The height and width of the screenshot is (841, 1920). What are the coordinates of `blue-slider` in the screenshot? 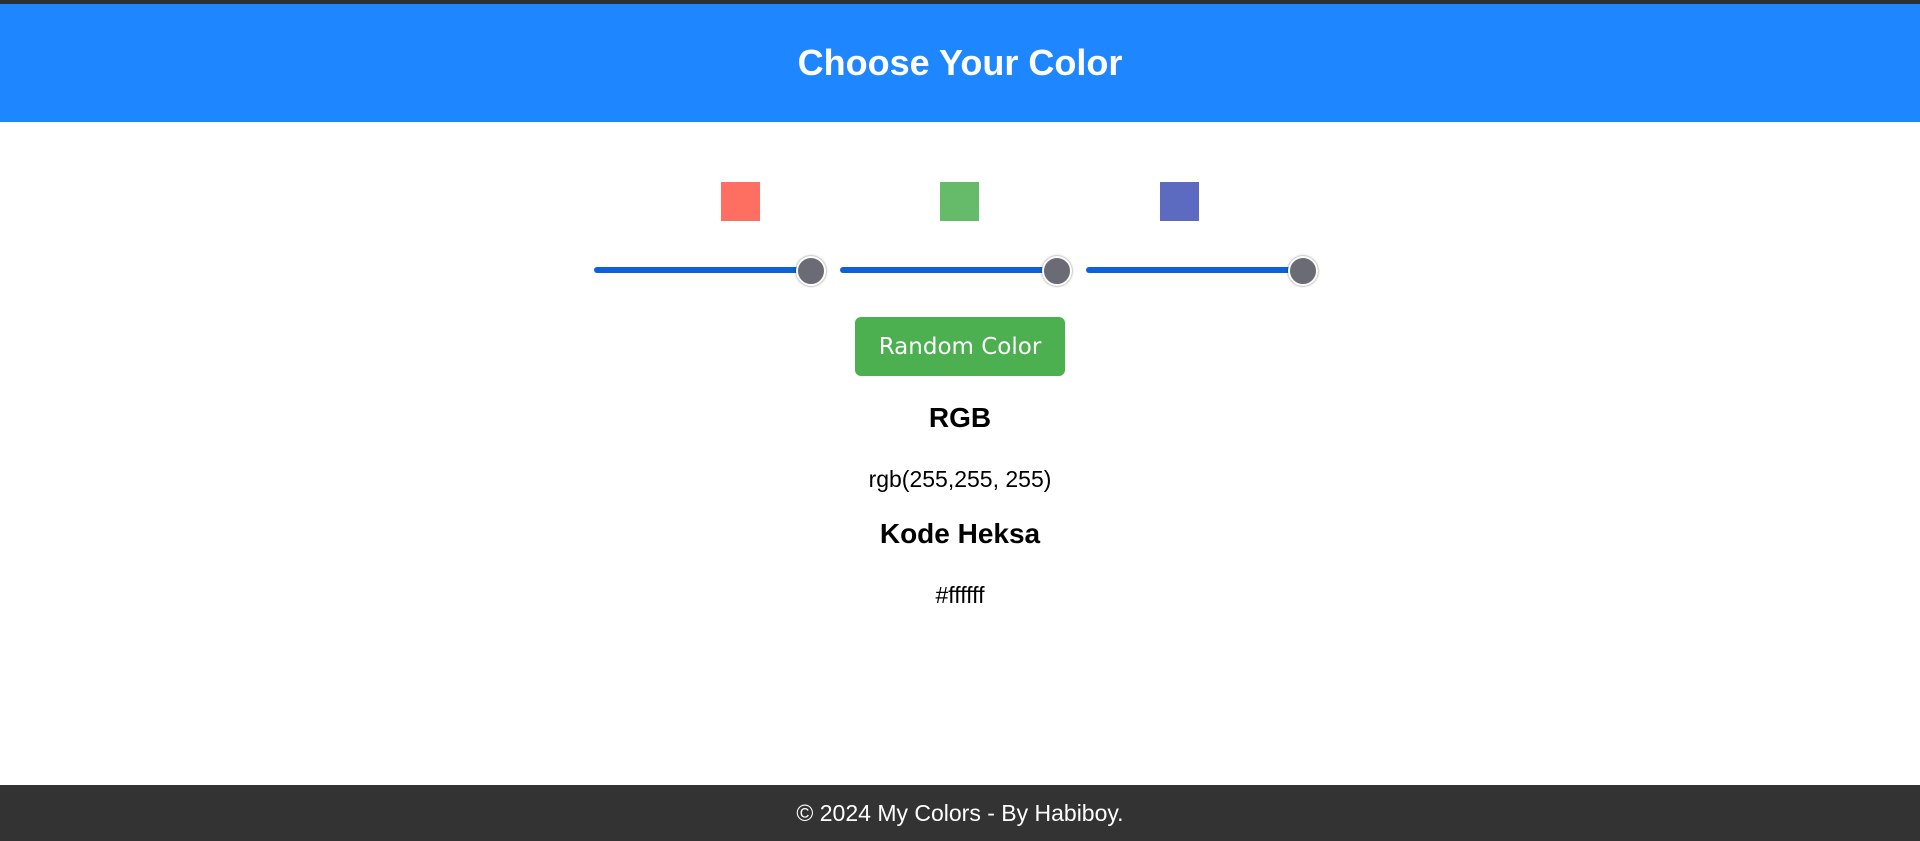 It's located at (1202, 271).